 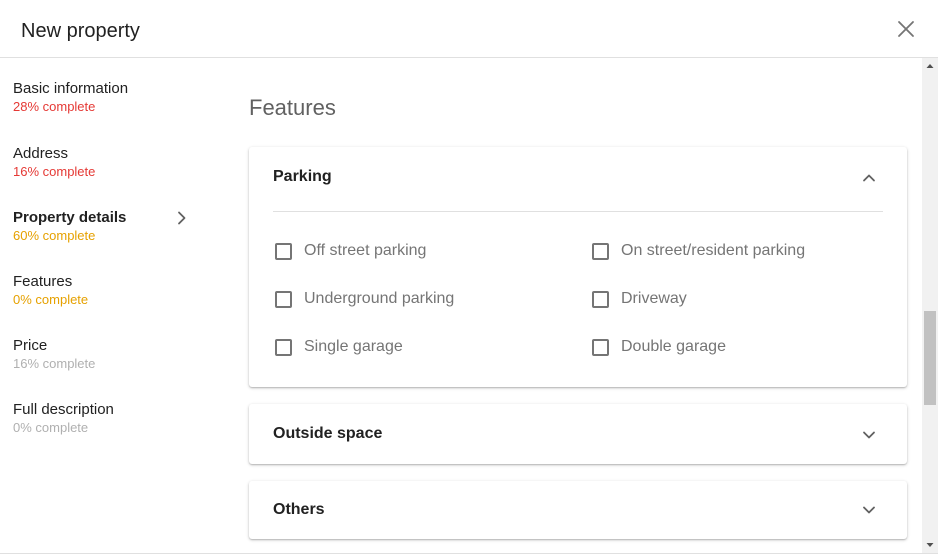 I want to click on sidebar-item-label: Property details, so click(x=70, y=217).